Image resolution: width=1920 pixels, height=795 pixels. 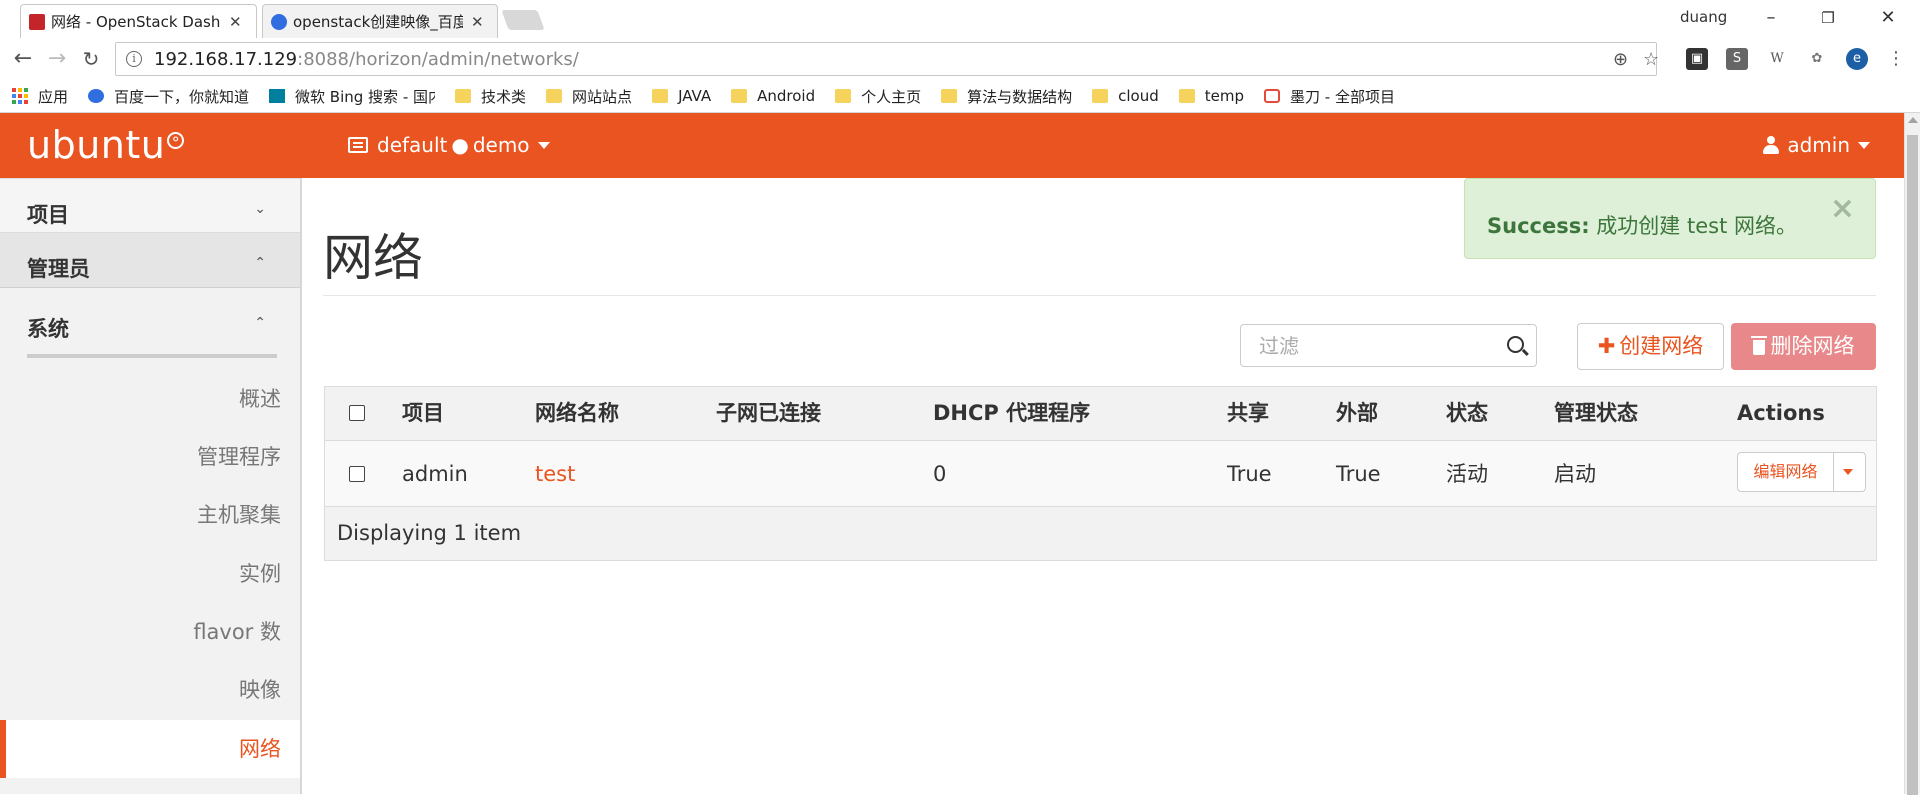 I want to click on bookmark-label: 算法与数据结构, so click(x=1020, y=96).